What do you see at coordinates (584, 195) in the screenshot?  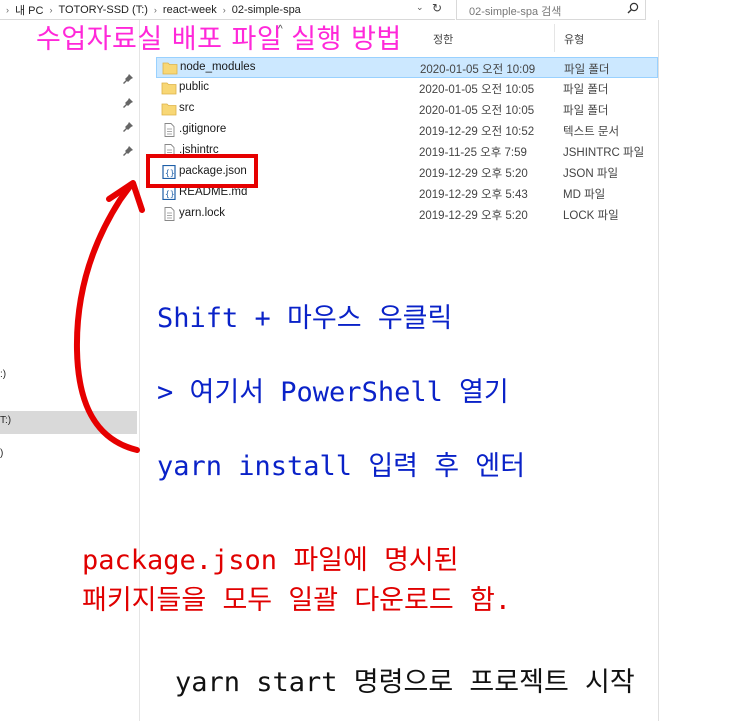 I see `file-type: MD 파일` at bounding box center [584, 195].